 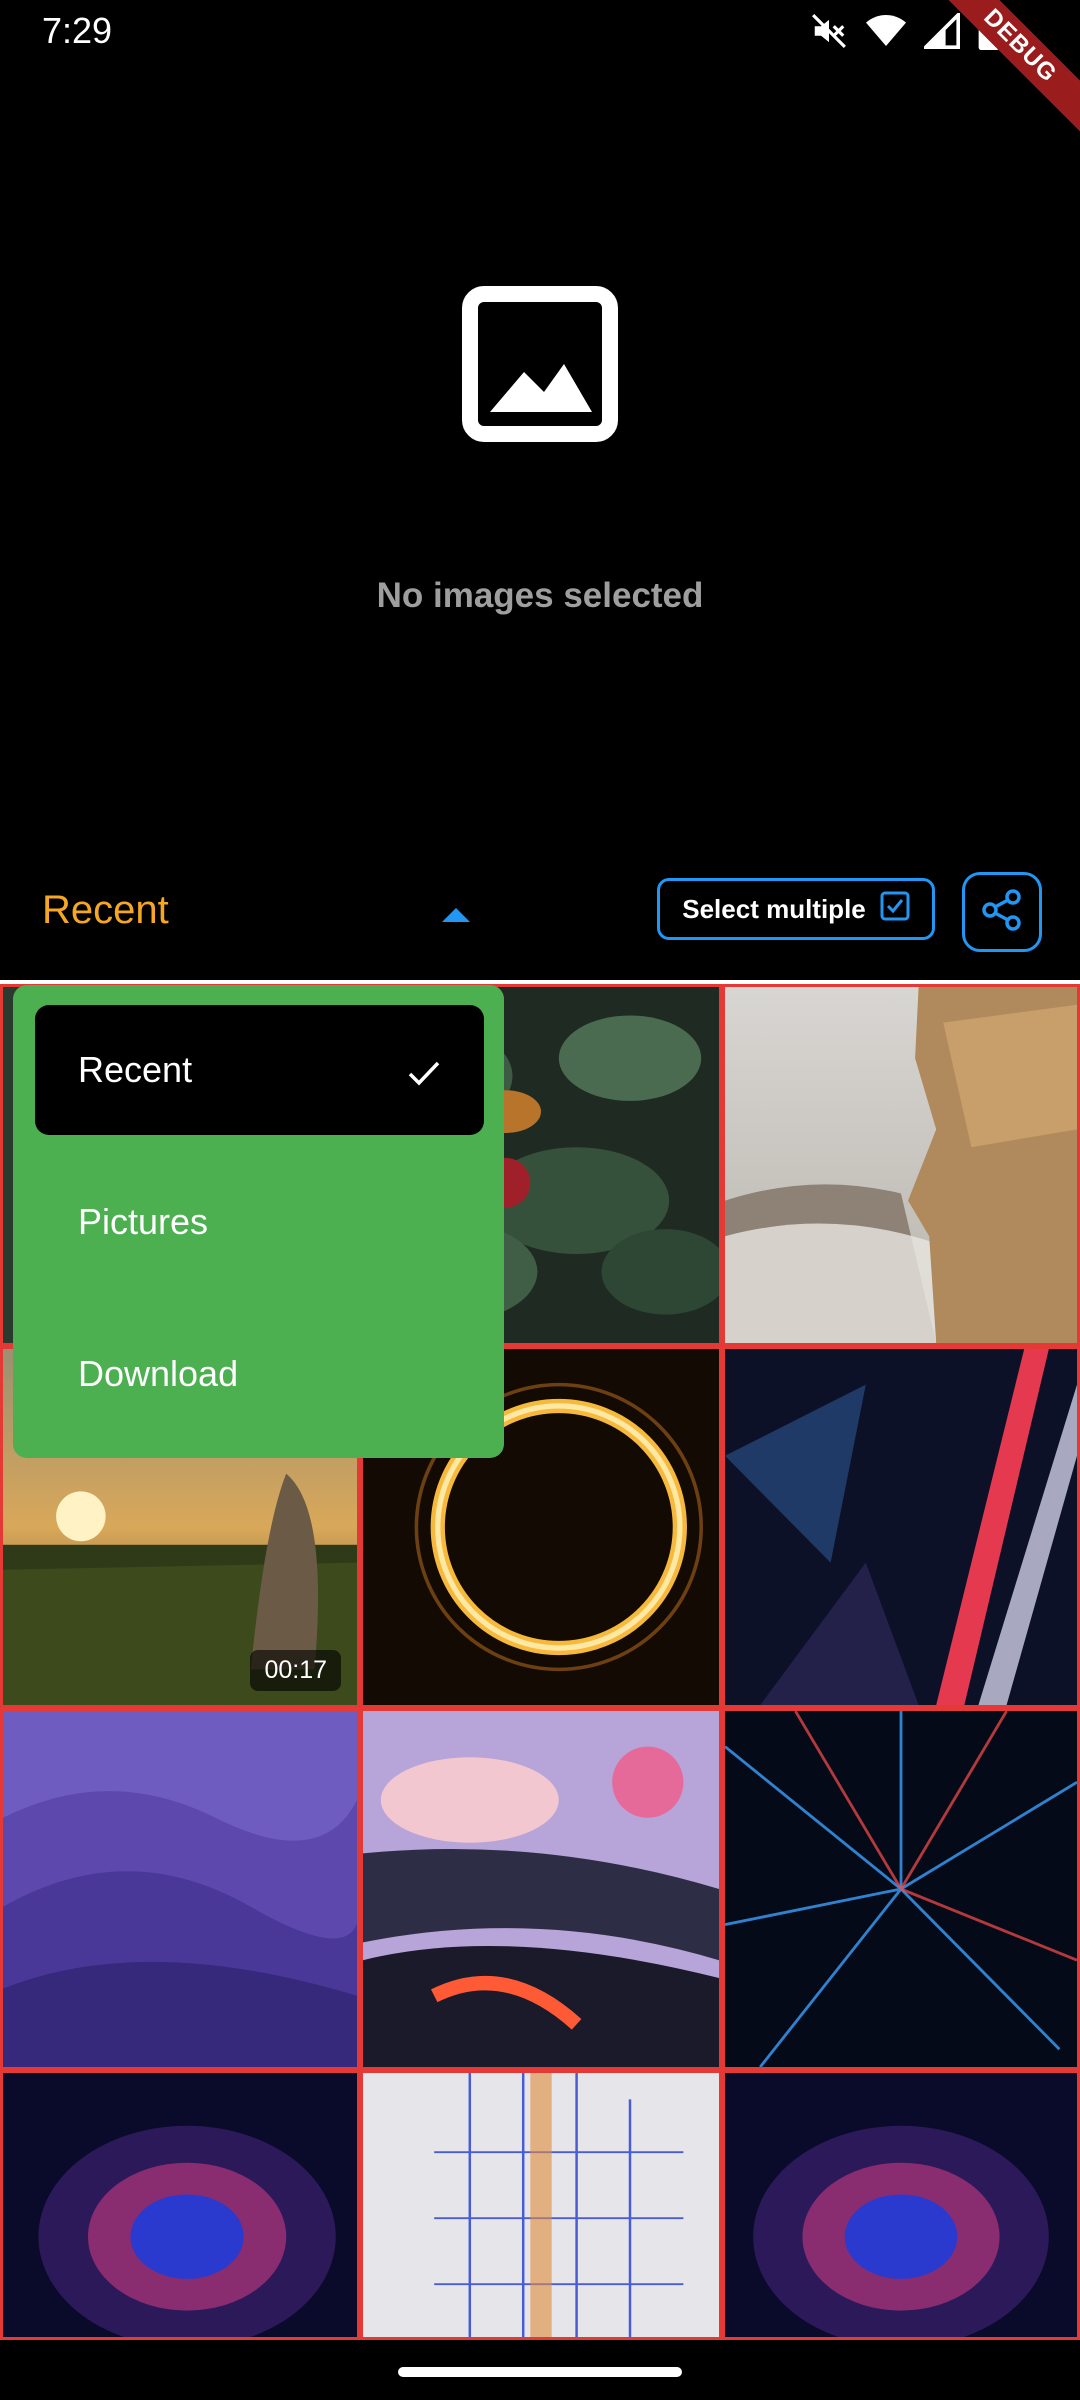 What do you see at coordinates (424, 1074) in the screenshot?
I see `check-icon` at bounding box center [424, 1074].